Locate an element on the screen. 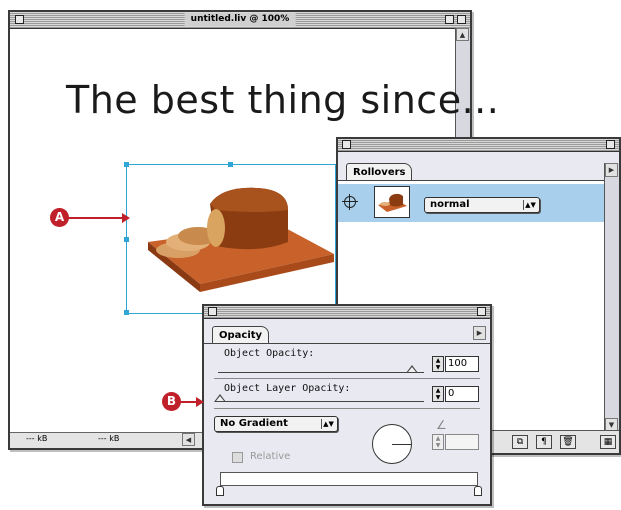  opacity-palette-menu-arrow-icon: ▶ is located at coordinates (479, 333).